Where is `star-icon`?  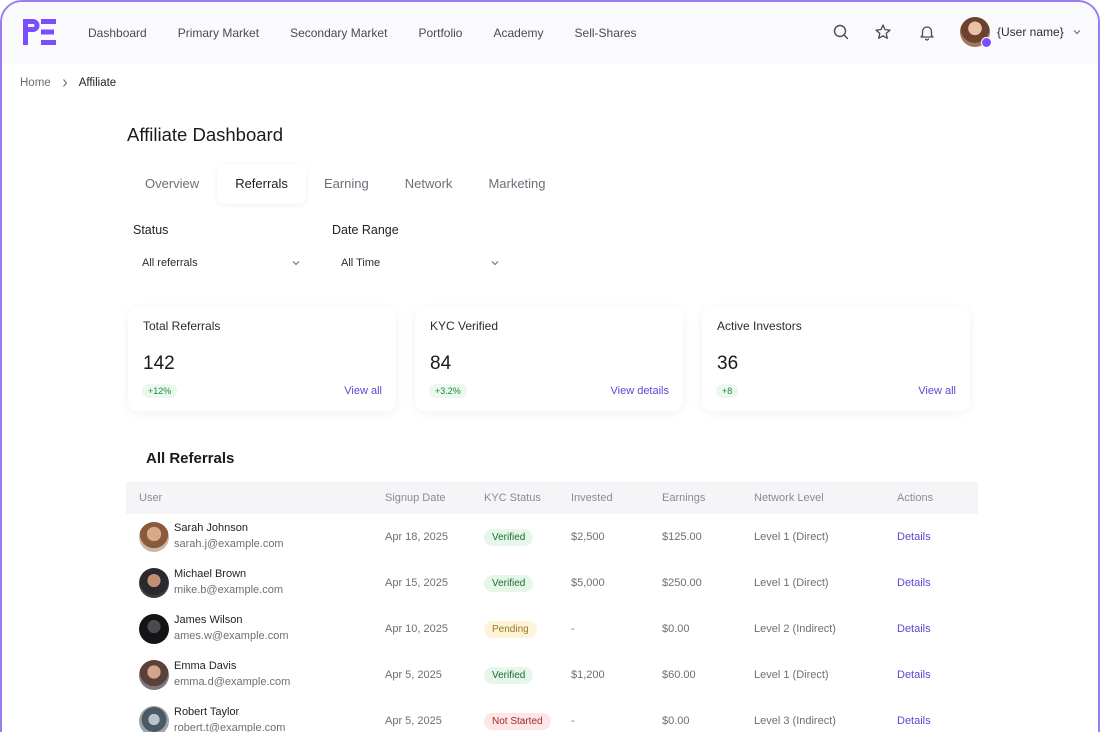
star-icon is located at coordinates (883, 32).